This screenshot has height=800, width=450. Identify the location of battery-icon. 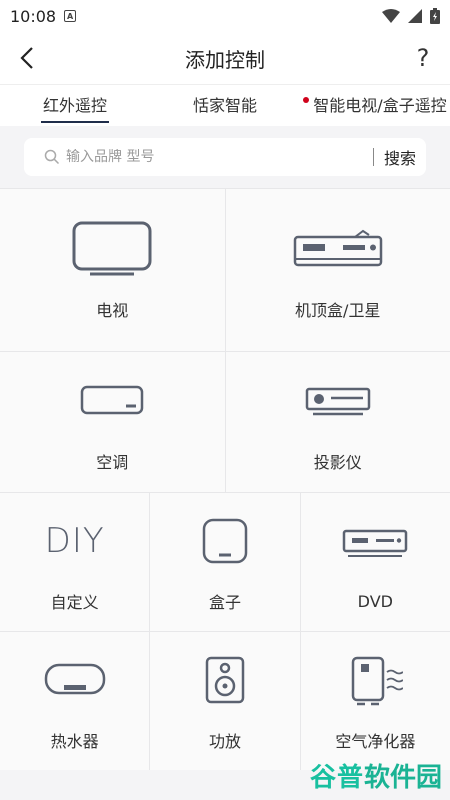
(435, 16).